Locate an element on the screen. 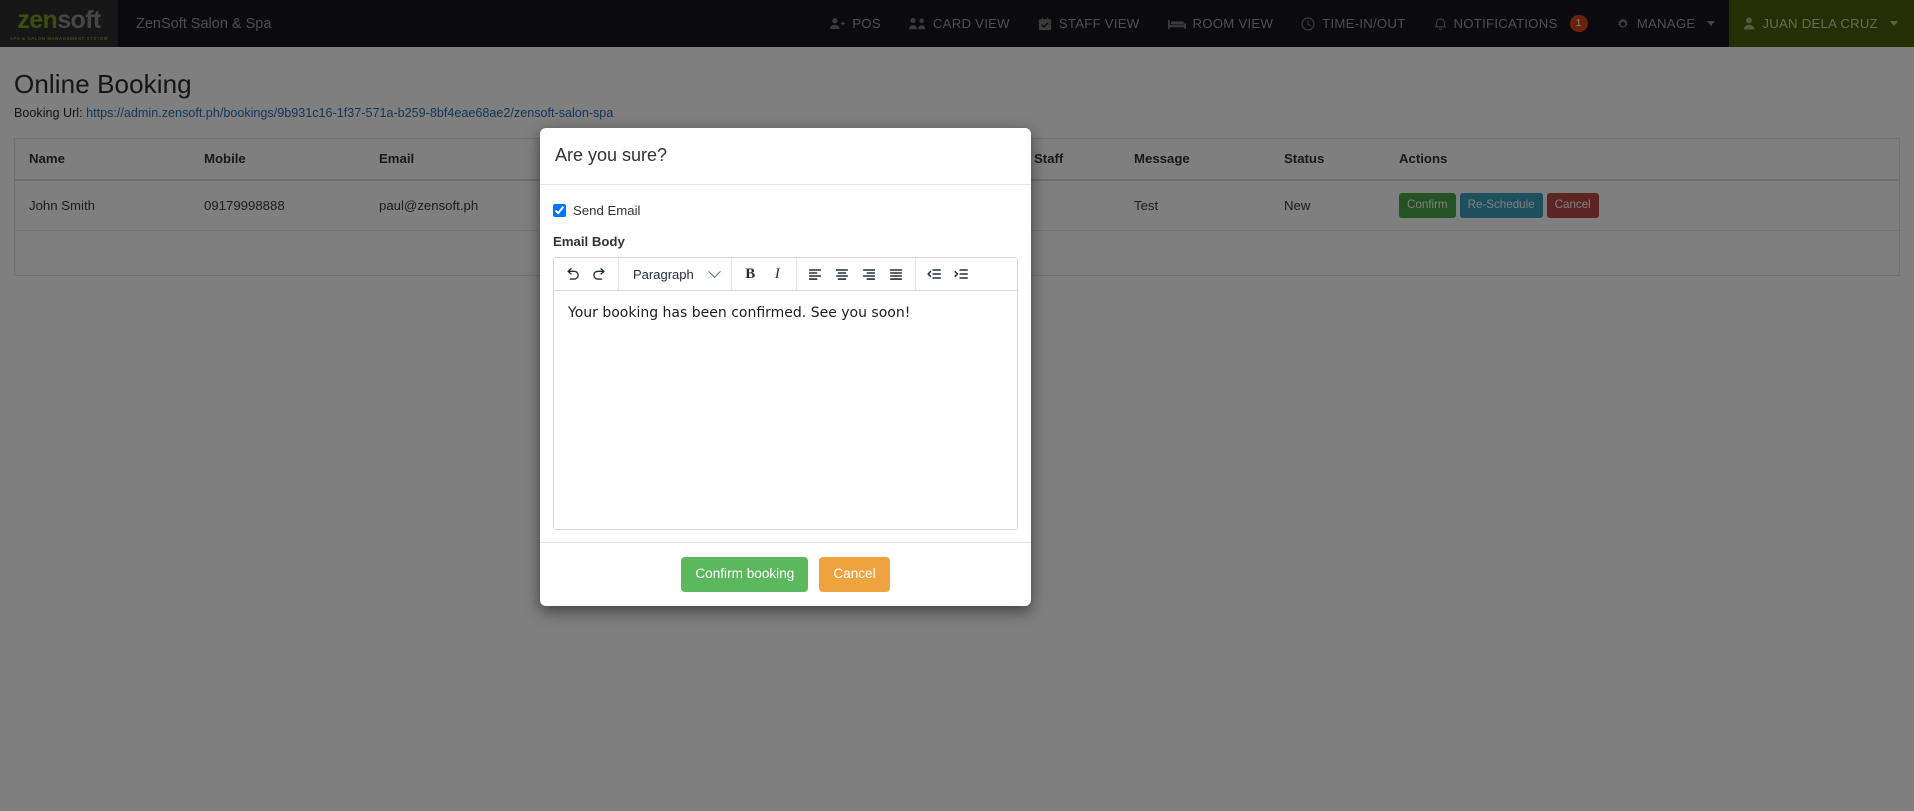  send-email-checkbox is located at coordinates (559, 211).